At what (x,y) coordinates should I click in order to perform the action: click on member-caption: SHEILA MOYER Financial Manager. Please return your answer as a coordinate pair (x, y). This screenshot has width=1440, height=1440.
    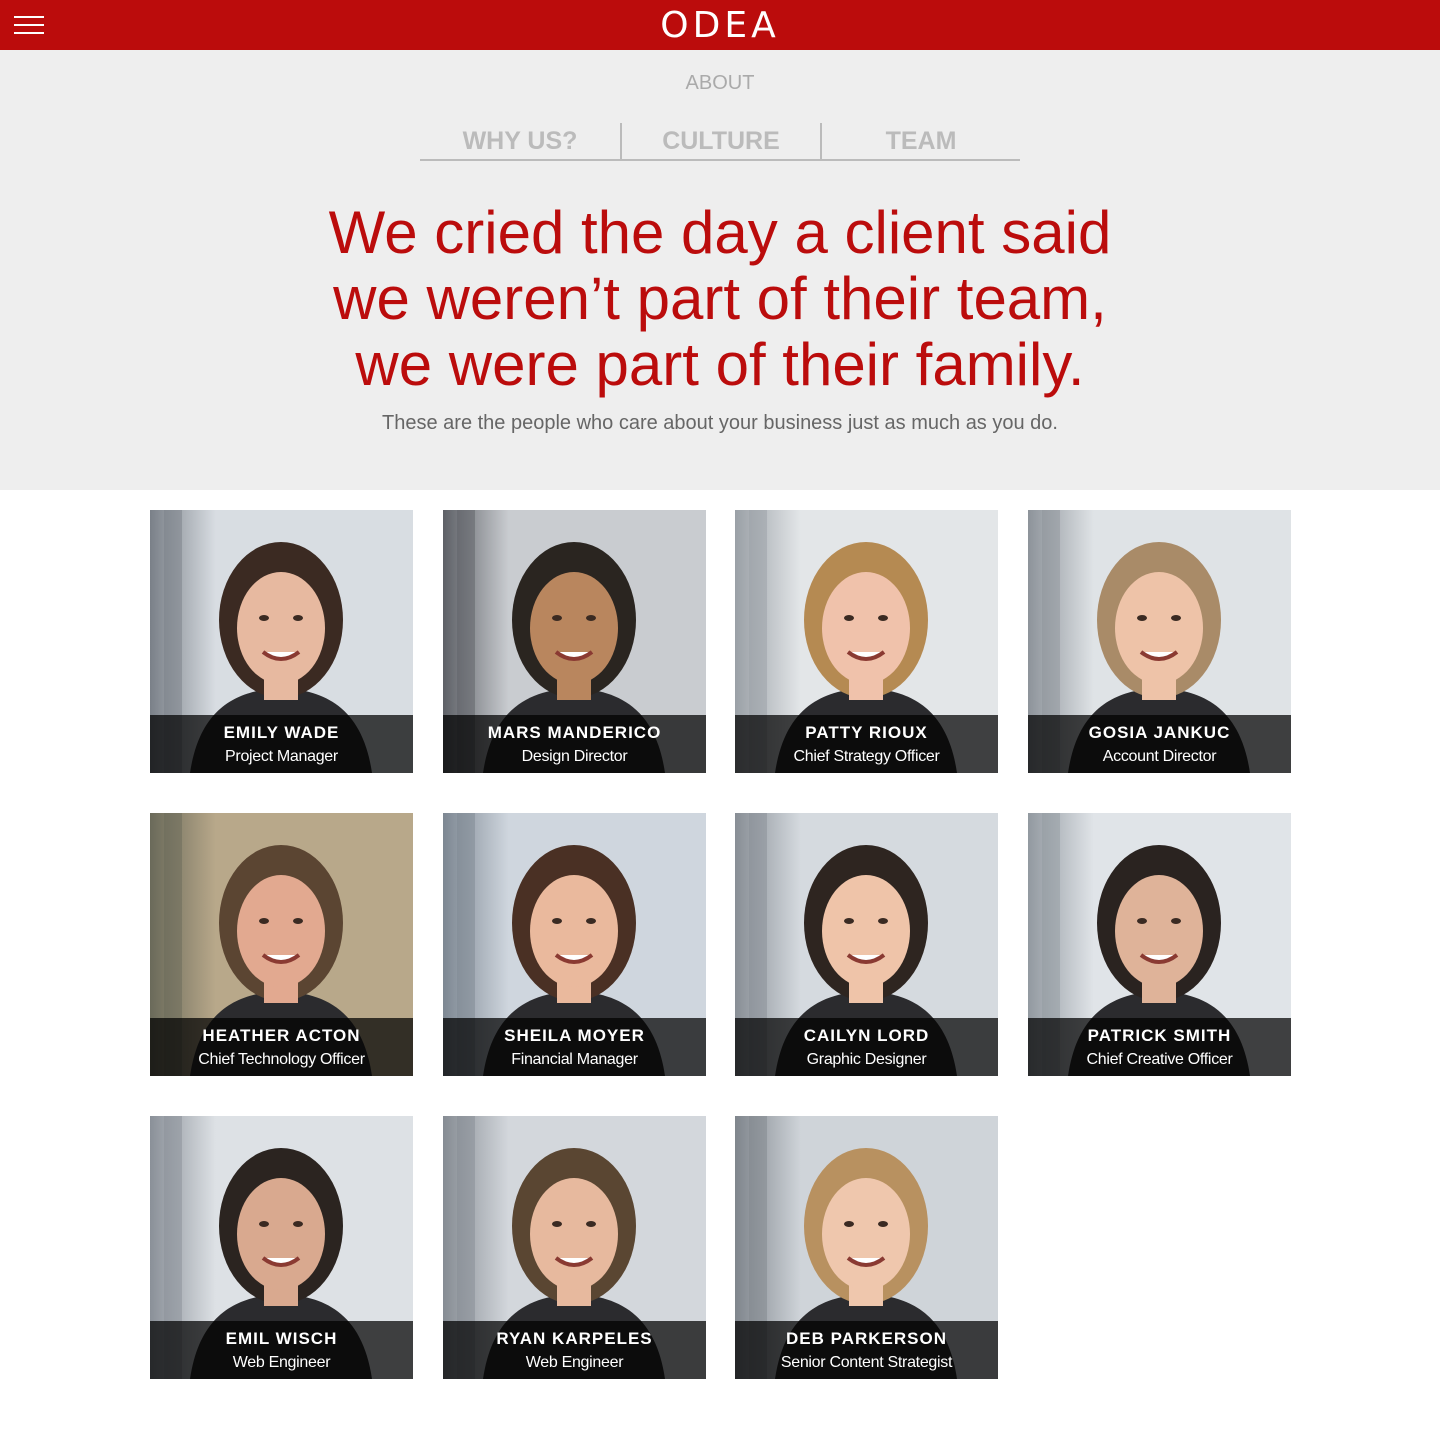
    Looking at the image, I should click on (574, 1047).